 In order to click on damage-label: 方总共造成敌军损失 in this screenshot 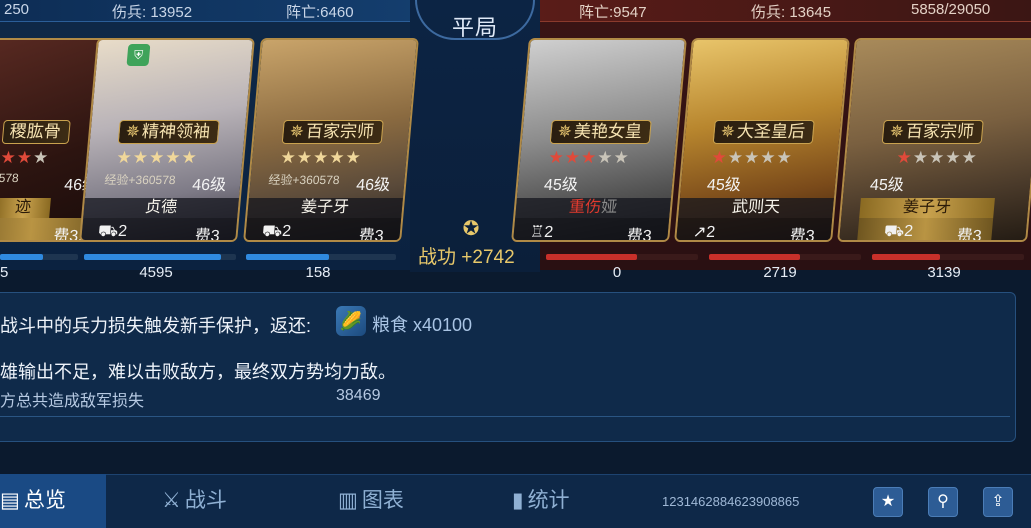, I will do `click(72, 401)`.